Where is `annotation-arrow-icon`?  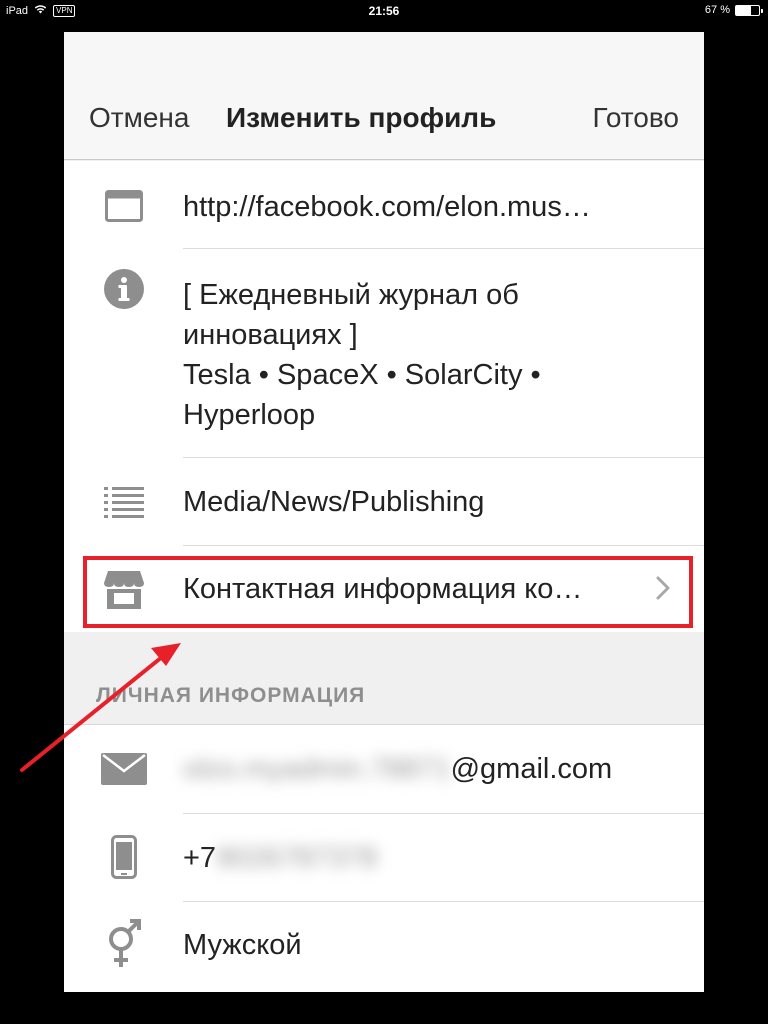 annotation-arrow-icon is located at coordinates (100, 707).